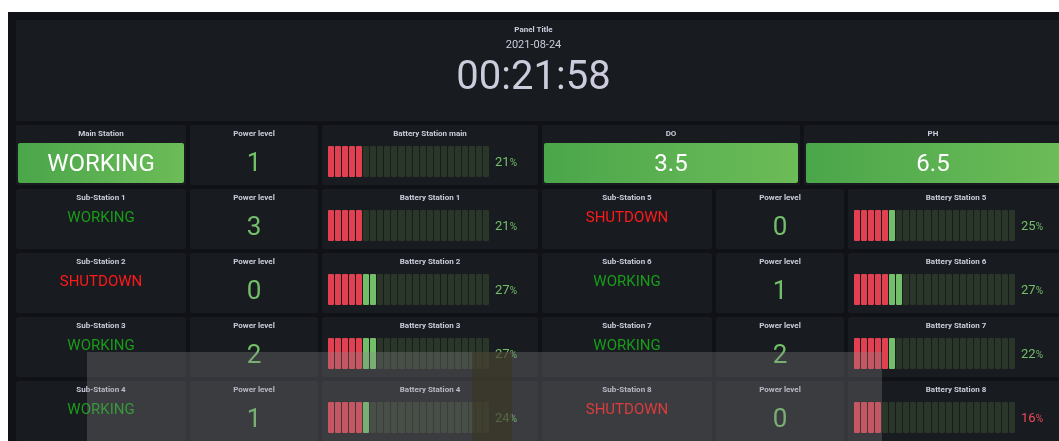 This screenshot has height=441, width=1059. I want to click on panel-title: Sub-Station 8, so click(627, 389).